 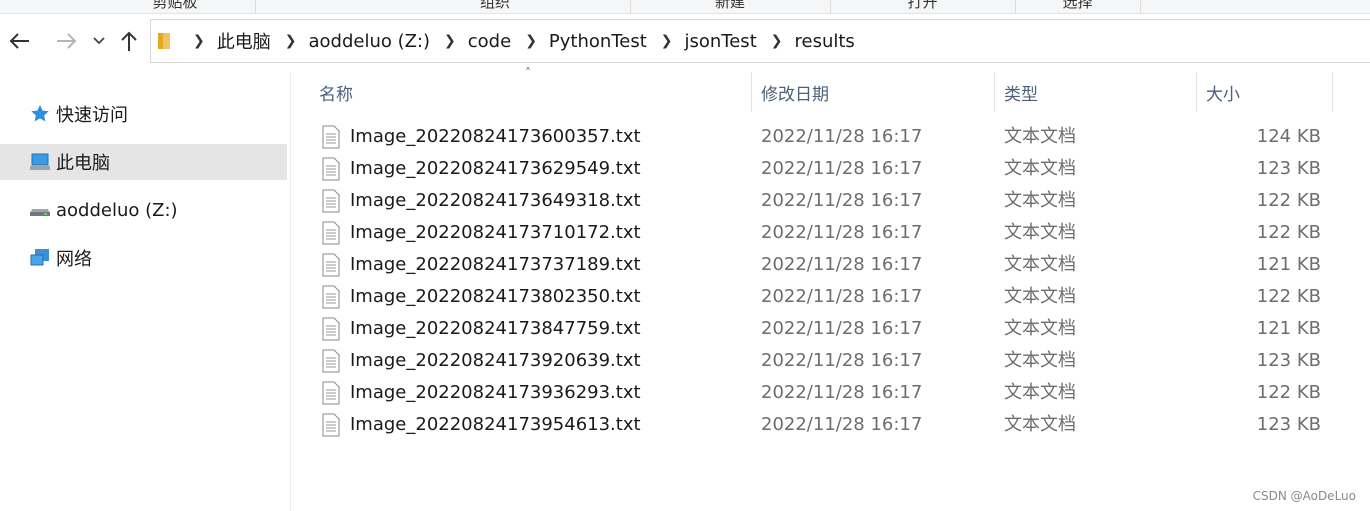 I want to click on file-size: 124 KB, so click(x=1288, y=136).